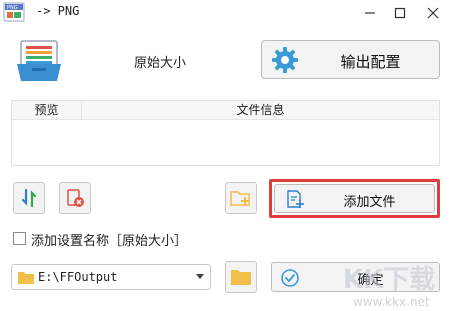 The width and height of the screenshot is (452, 311). Describe the element at coordinates (39, 60) in the screenshot. I see `profile-card-icon` at that location.